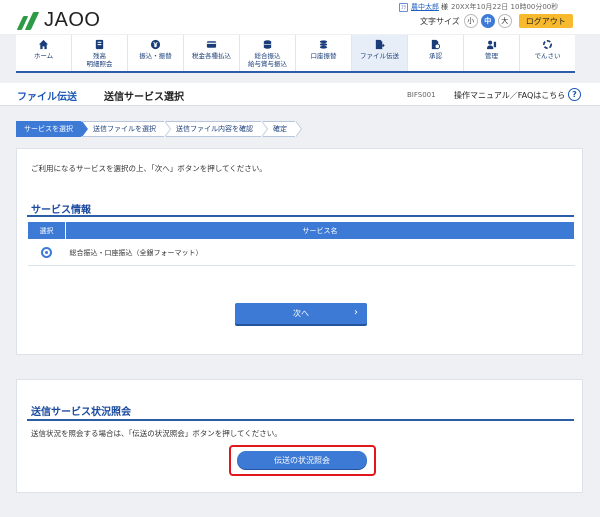 This screenshot has height=517, width=600. Describe the element at coordinates (267, 60) in the screenshot. I see `nav-label: 総合振込 給与賞与振込` at that location.